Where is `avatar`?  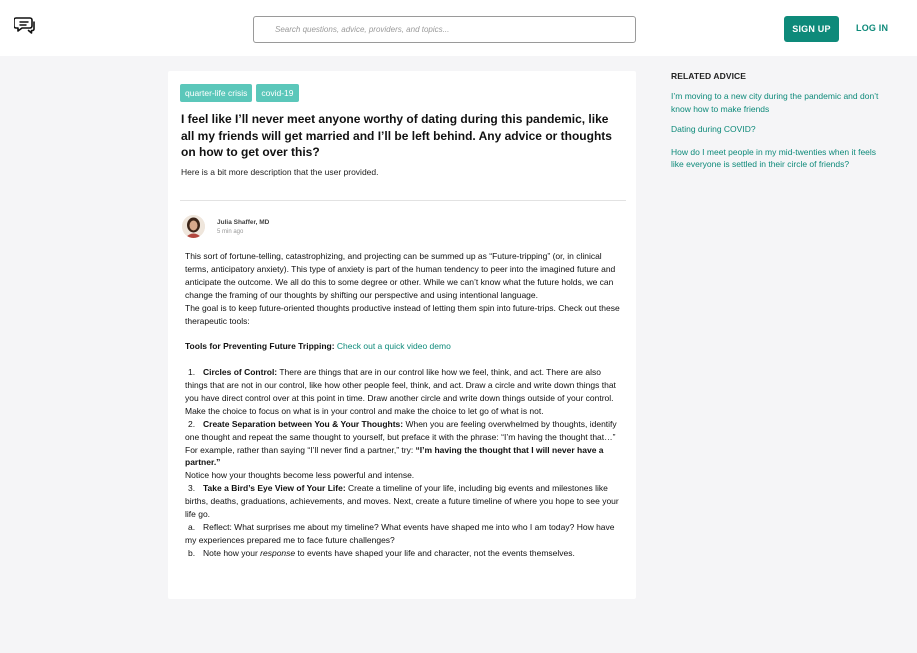
avatar is located at coordinates (193, 226).